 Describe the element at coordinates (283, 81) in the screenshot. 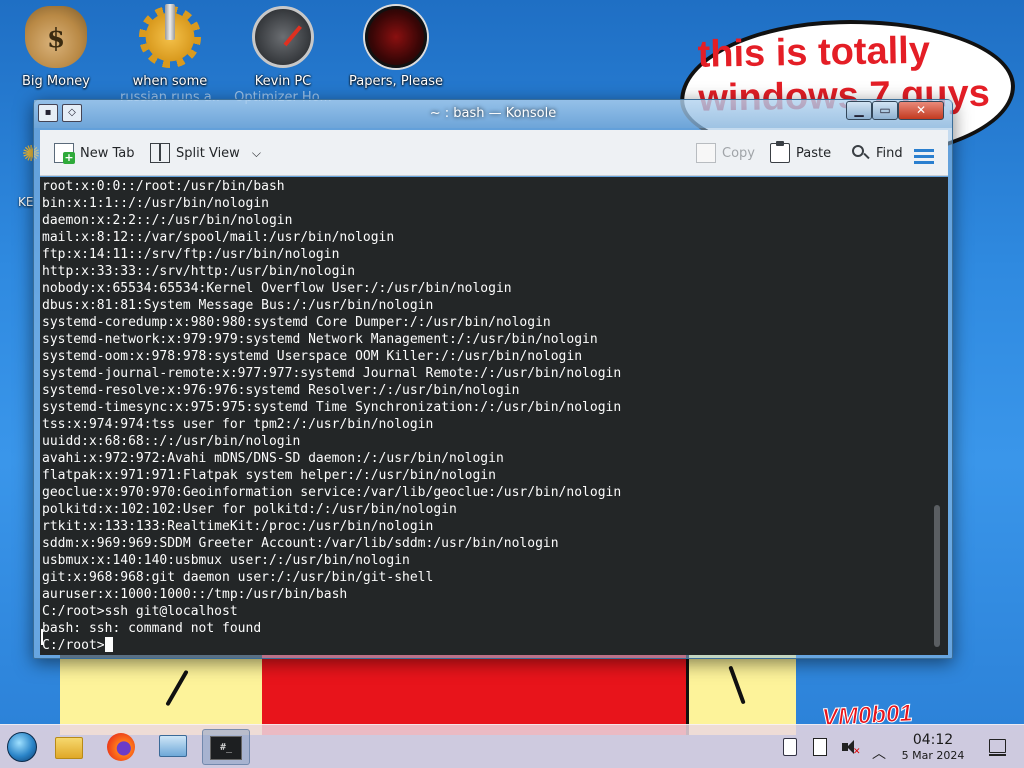

I see `desktop-icon-label: Kevin PC` at that location.